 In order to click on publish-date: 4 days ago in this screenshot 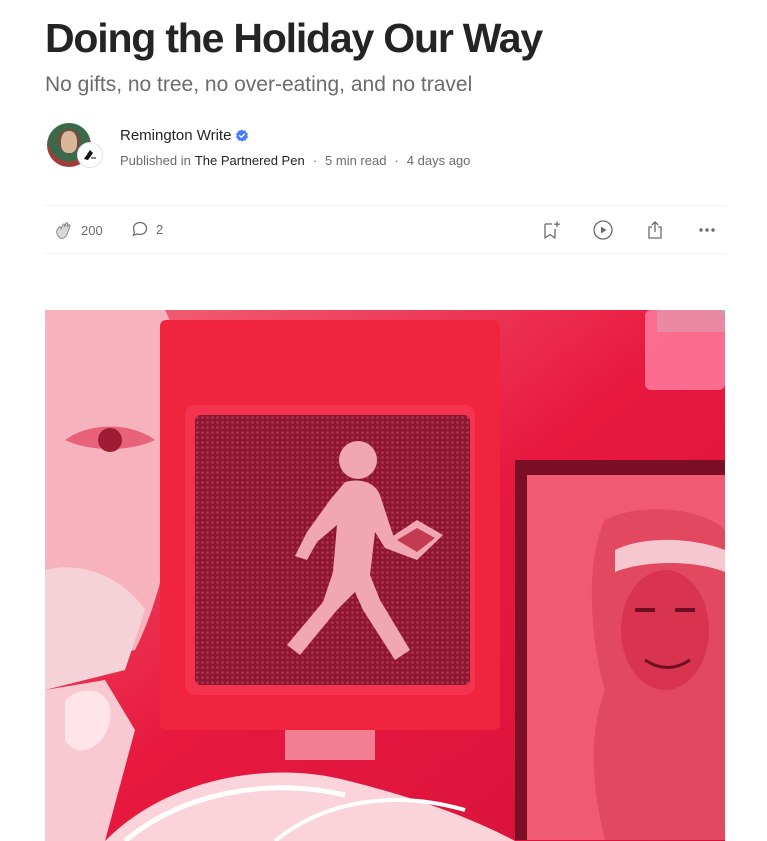, I will do `click(438, 160)`.